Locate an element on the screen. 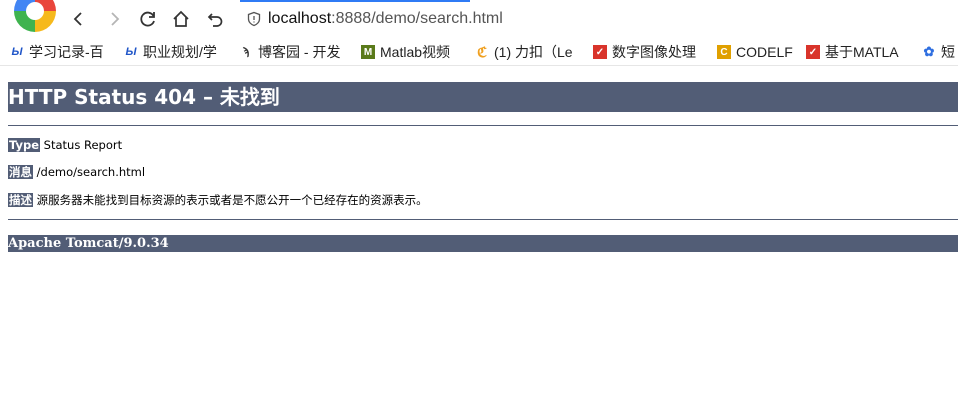 The height and width of the screenshot is (406, 958). active-tab-indicator is located at coordinates (355, 1).